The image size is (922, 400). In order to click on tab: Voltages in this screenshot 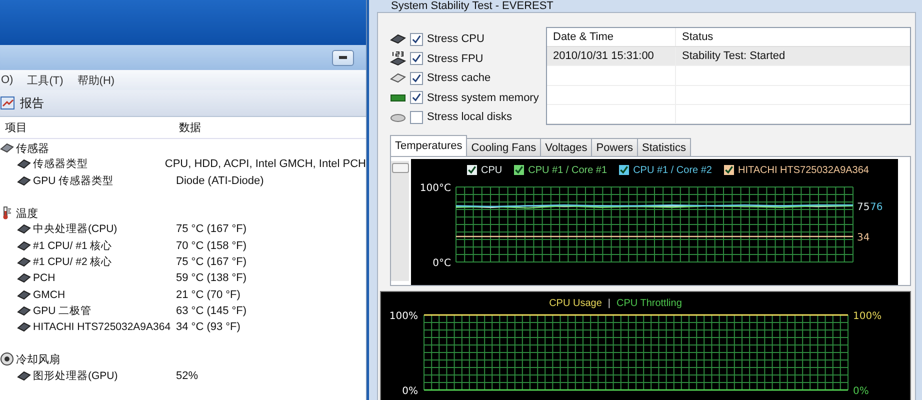, I will do `click(566, 147)`.